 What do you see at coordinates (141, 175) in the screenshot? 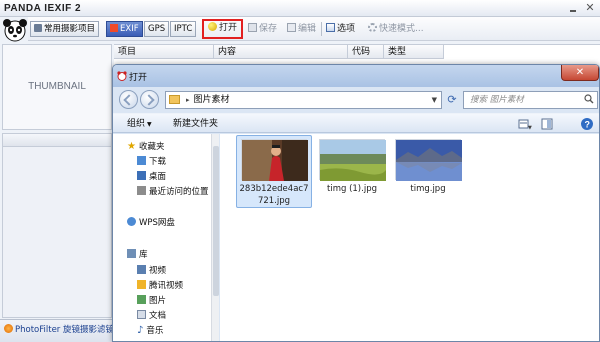
I see `desktop-icon` at bounding box center [141, 175].